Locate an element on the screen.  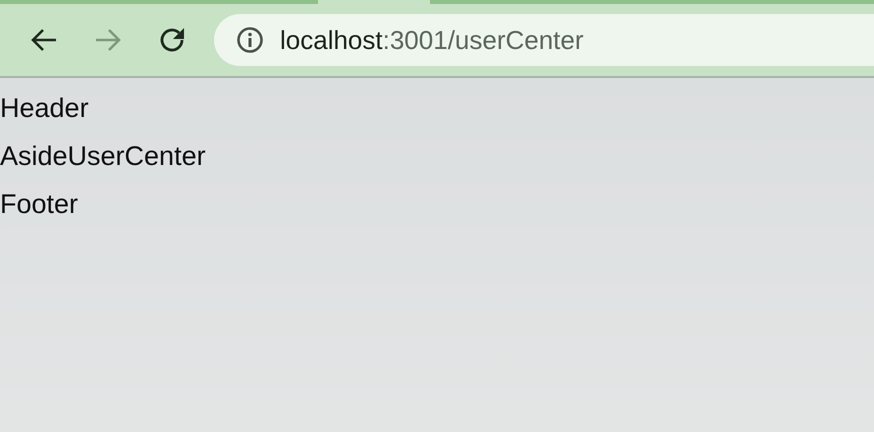
info-icon is located at coordinates (250, 40).